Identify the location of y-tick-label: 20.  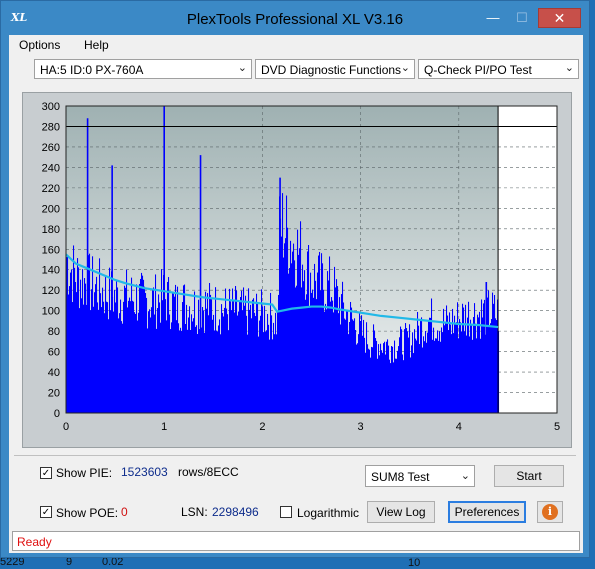
(54, 394).